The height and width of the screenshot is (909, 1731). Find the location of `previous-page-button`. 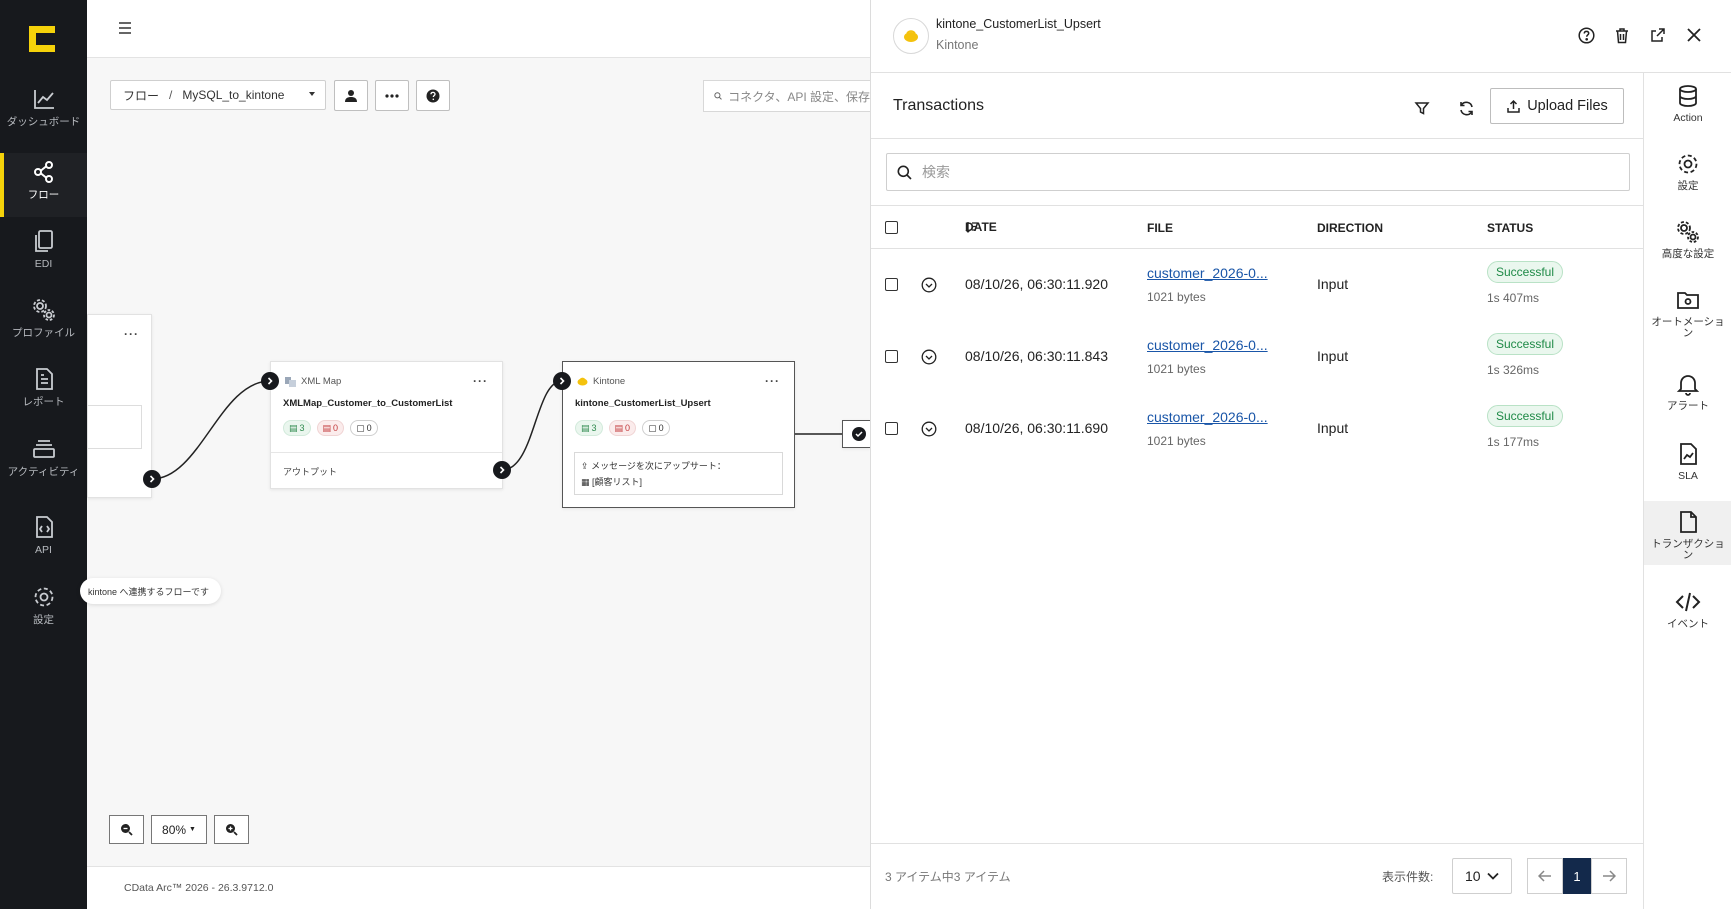

previous-page-button is located at coordinates (1545, 876).